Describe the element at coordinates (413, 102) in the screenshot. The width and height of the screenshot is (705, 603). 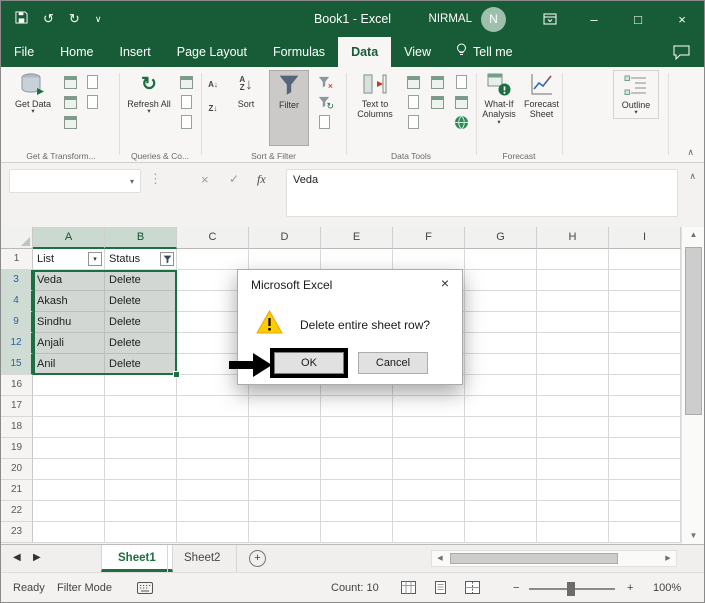
I see `consolidate-icon` at that location.